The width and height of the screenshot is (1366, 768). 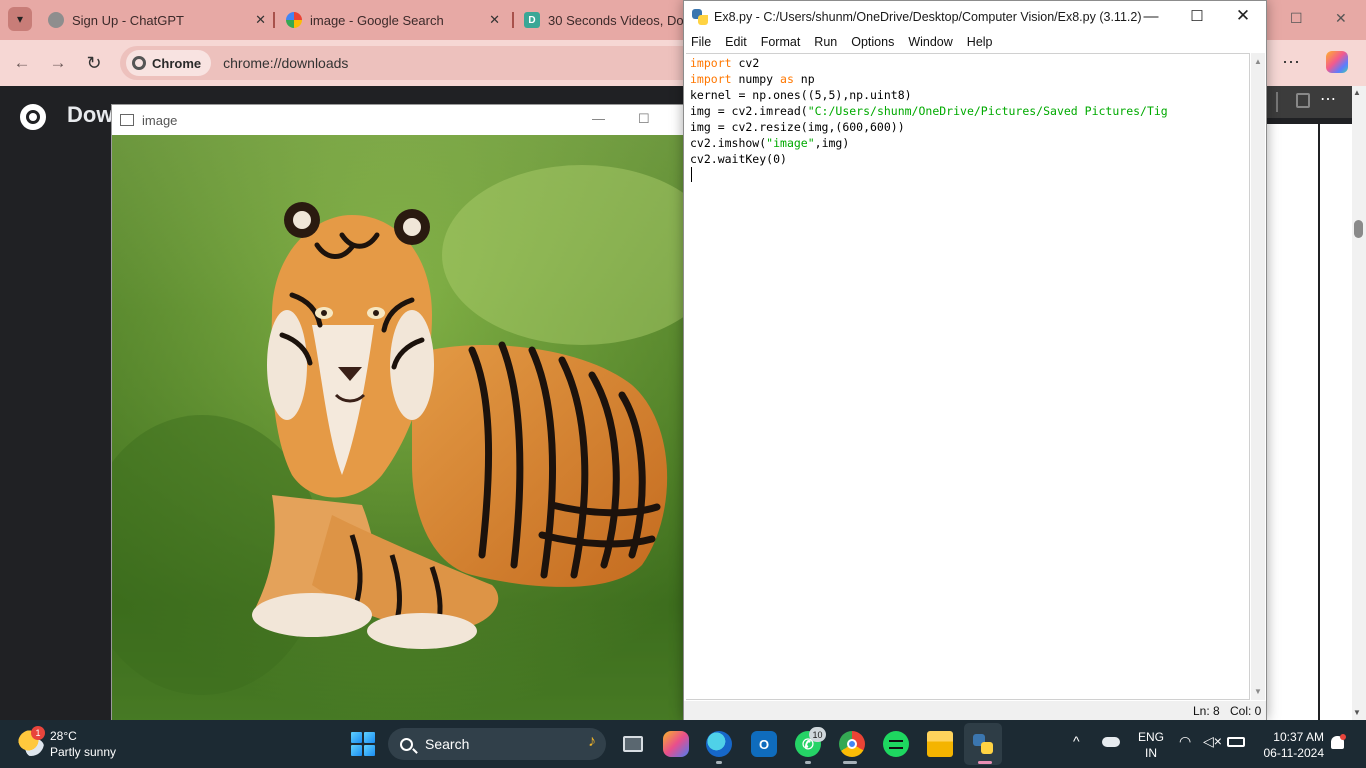 I want to click on menu-edit: Edit, so click(x=736, y=42).